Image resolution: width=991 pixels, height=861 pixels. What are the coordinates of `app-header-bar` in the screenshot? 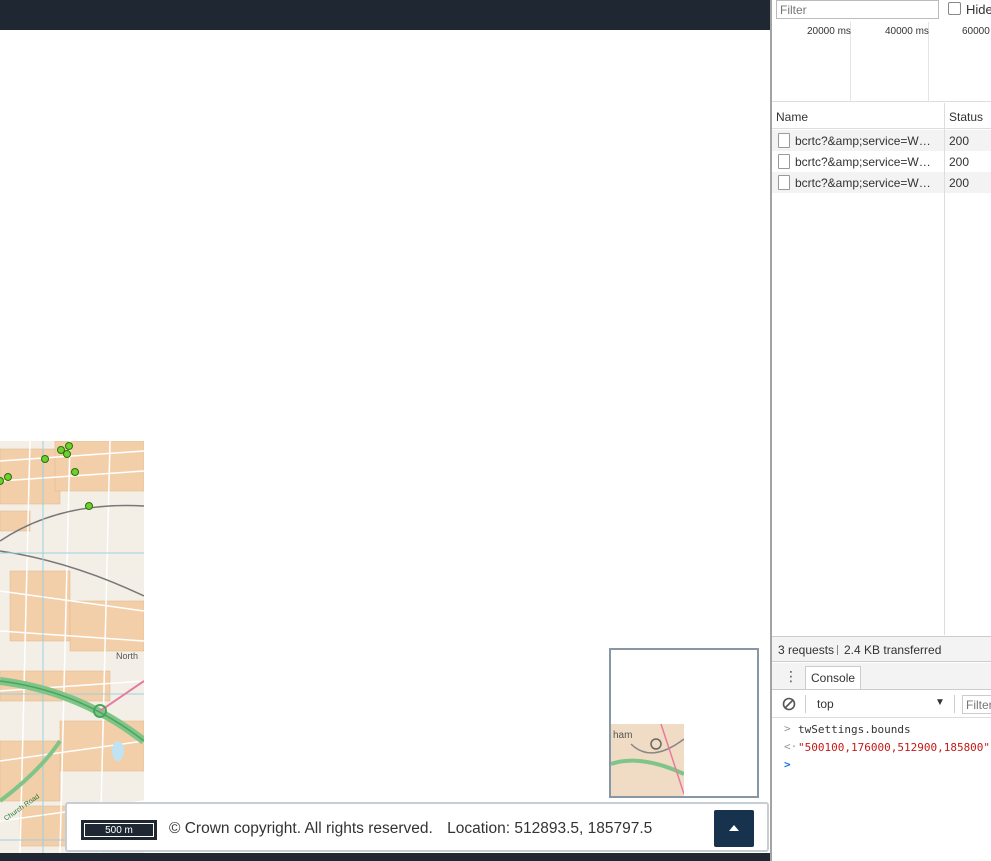 It's located at (385, 15).